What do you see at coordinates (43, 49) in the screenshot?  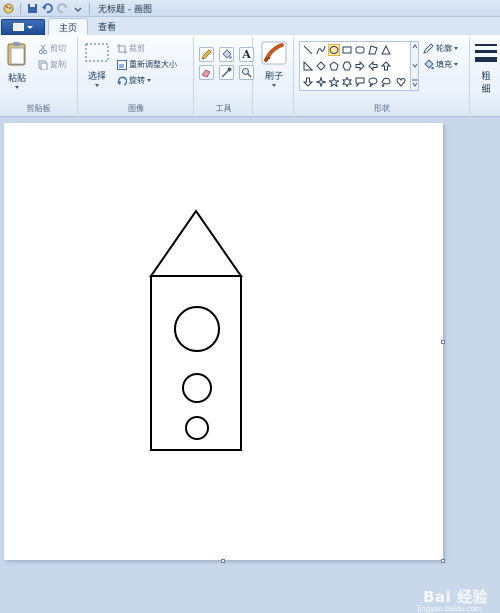 I see `scissors-icon` at bounding box center [43, 49].